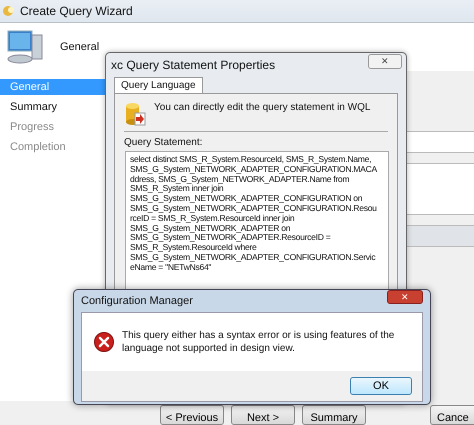  I want to click on dialog-title: xc Query Statement Properties, so click(193, 65).